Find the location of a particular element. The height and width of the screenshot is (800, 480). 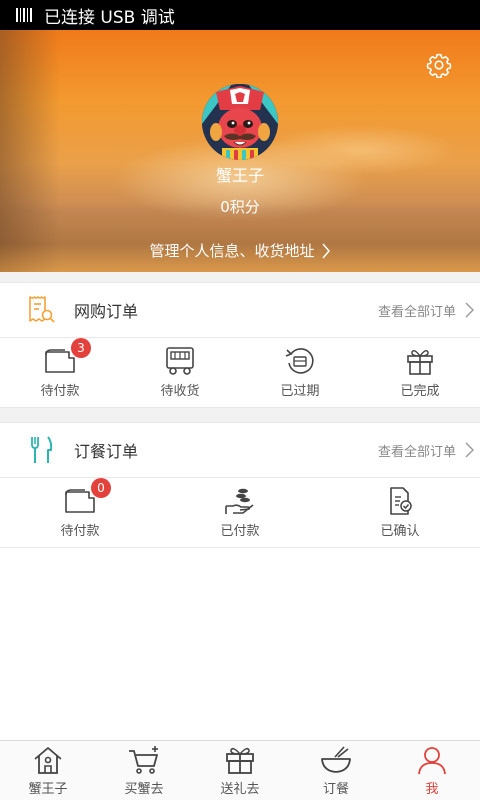

online-completed: 已完成 is located at coordinates (420, 372).